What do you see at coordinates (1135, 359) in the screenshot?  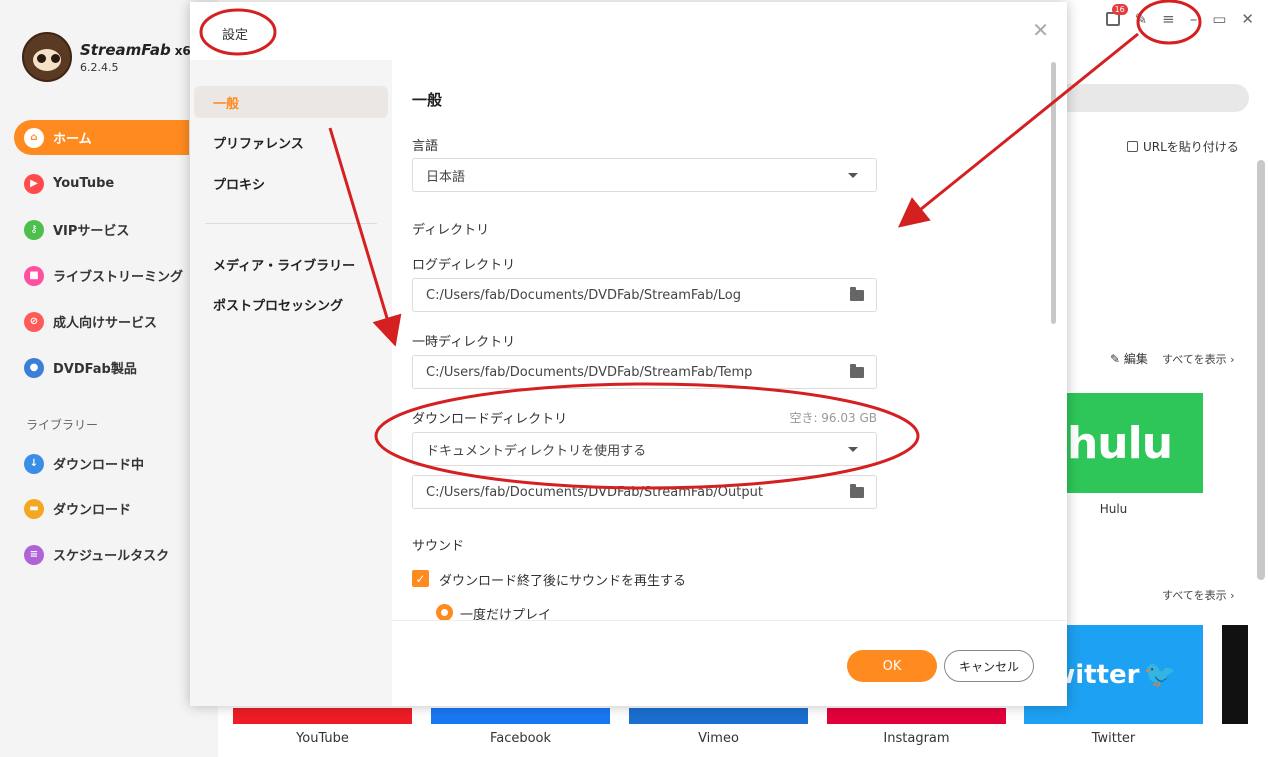 I see `edit-label: 編集` at bounding box center [1135, 359].